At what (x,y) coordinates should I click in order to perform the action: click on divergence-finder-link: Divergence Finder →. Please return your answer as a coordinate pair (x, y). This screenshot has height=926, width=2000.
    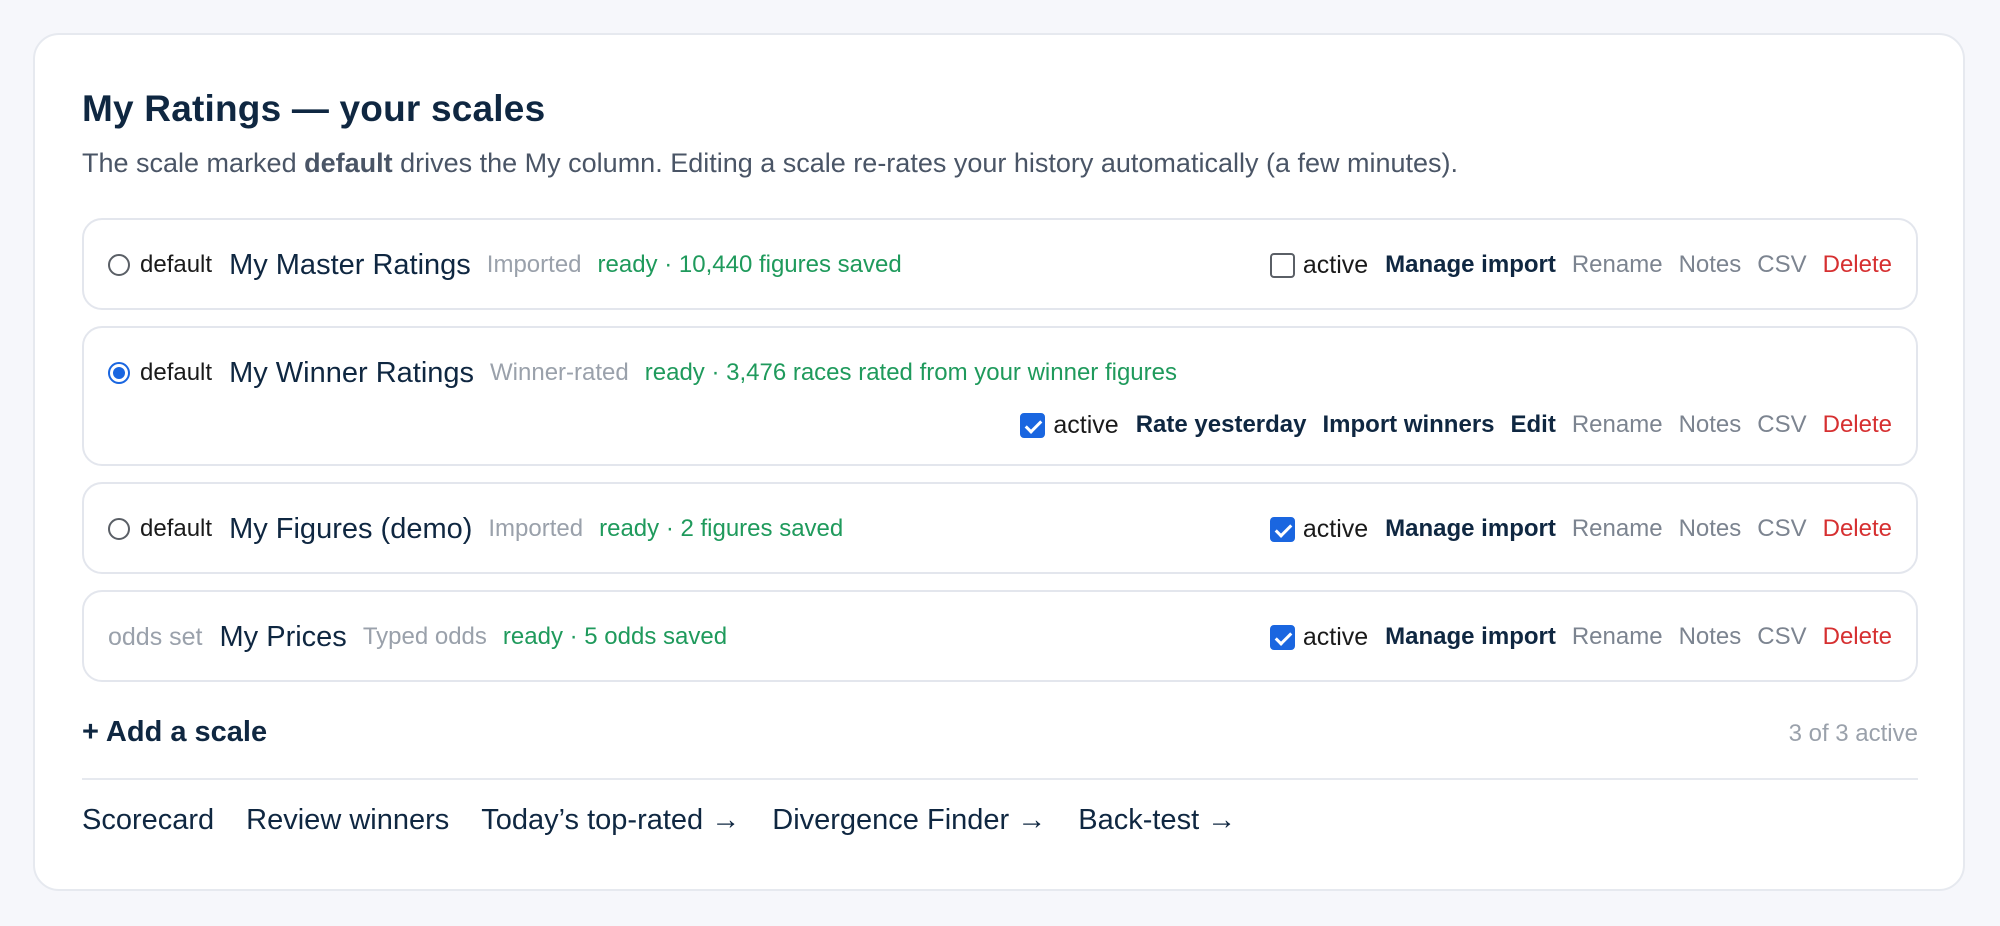
    Looking at the image, I should click on (909, 820).